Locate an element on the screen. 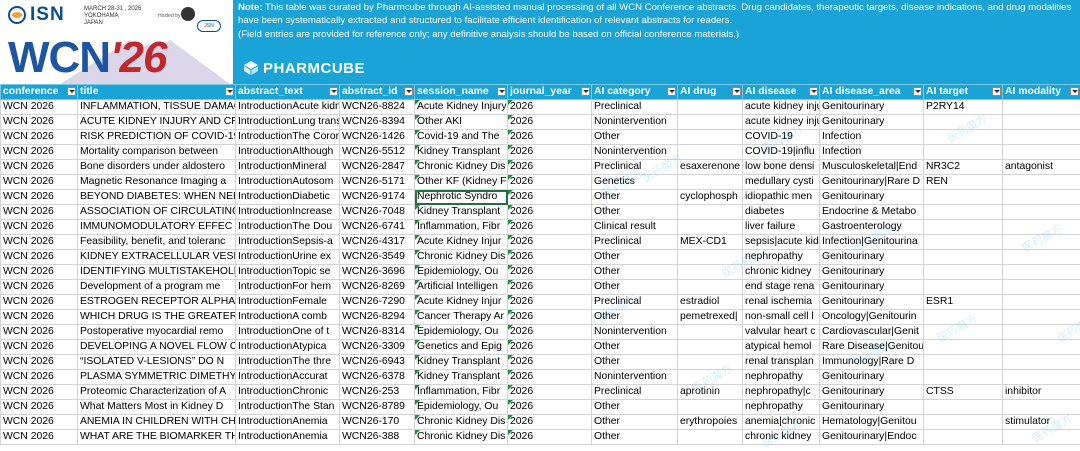 Image resolution: width=1080 pixels, height=451 pixels. cell-session-name: Epidemiology, Ou is located at coordinates (461, 332).